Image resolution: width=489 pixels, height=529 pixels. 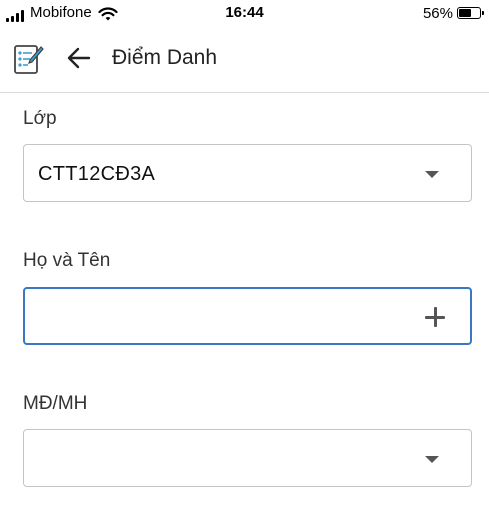 I want to click on page-title: Điểm Danh, so click(x=165, y=57).